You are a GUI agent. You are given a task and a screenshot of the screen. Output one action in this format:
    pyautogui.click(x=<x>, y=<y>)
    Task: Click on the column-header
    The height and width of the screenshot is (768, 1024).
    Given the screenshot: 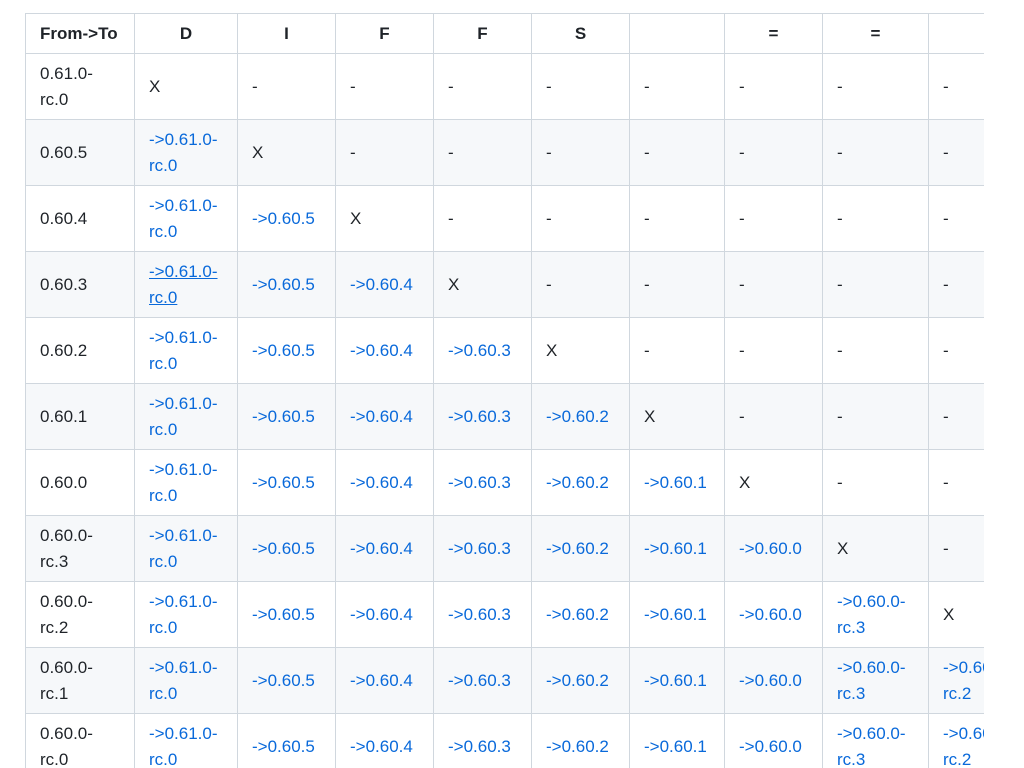 What is the action you would take?
    pyautogui.click(x=956, y=33)
    